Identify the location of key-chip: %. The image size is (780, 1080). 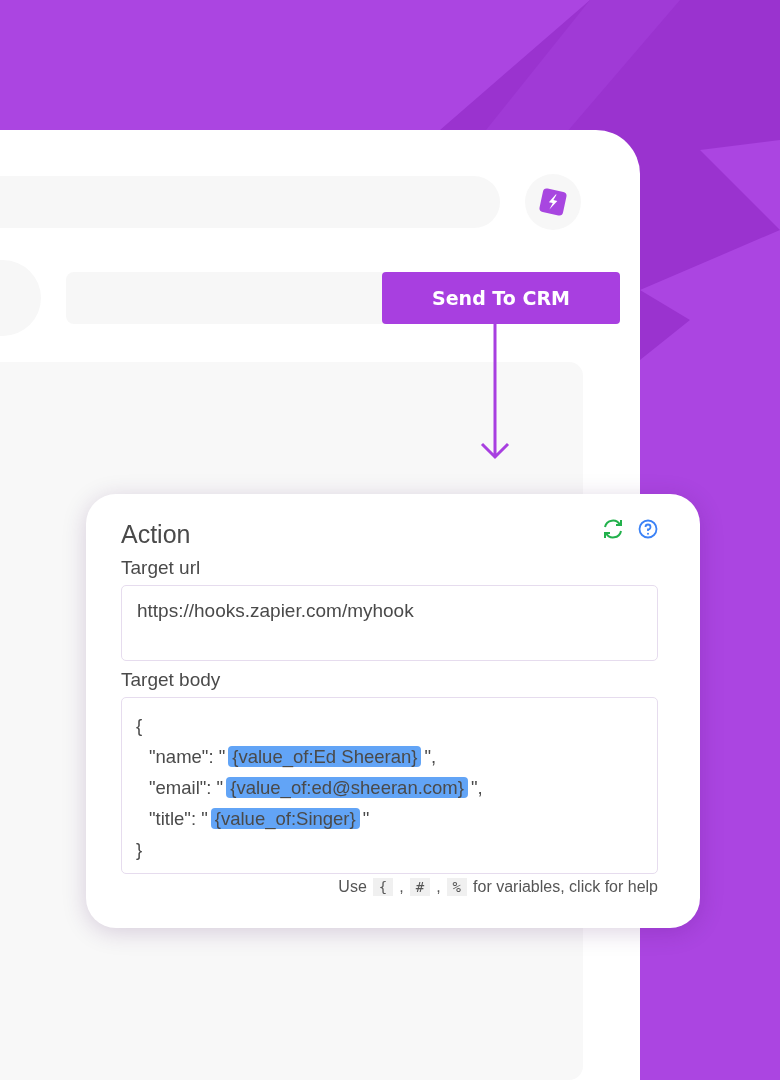
(457, 887).